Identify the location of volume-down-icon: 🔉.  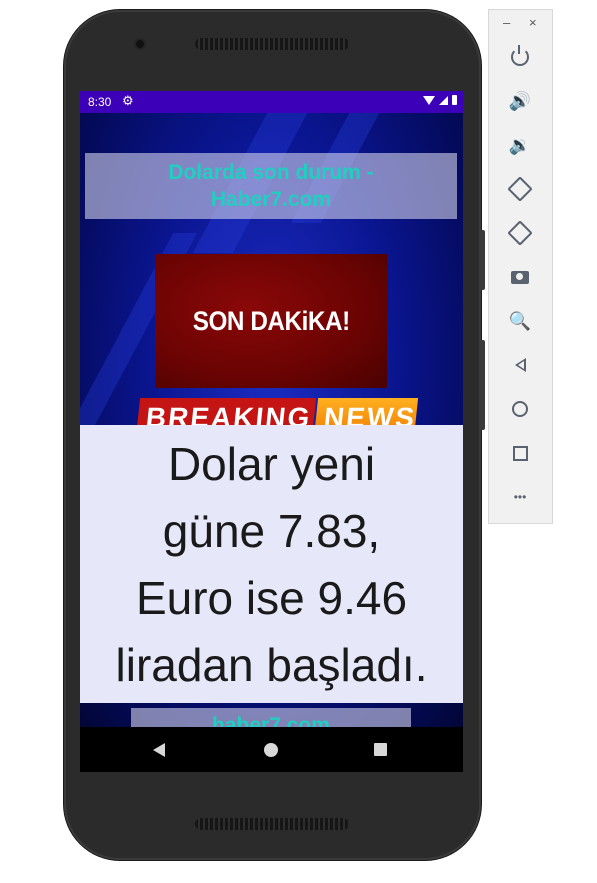
(520, 144).